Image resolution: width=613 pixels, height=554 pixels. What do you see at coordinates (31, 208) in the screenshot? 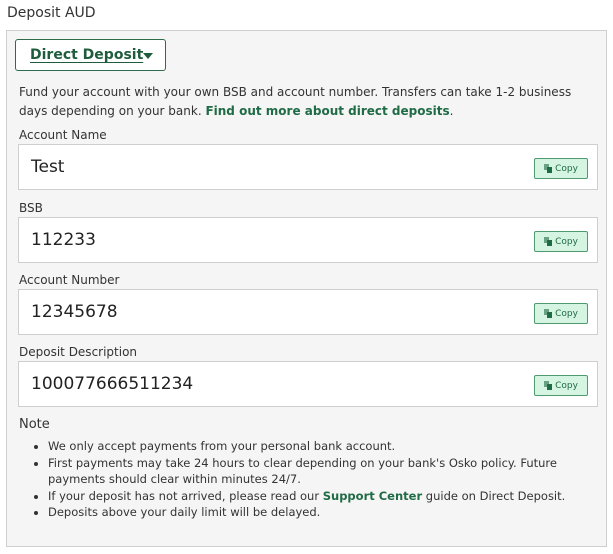
I see `bsb-label: BSB` at bounding box center [31, 208].